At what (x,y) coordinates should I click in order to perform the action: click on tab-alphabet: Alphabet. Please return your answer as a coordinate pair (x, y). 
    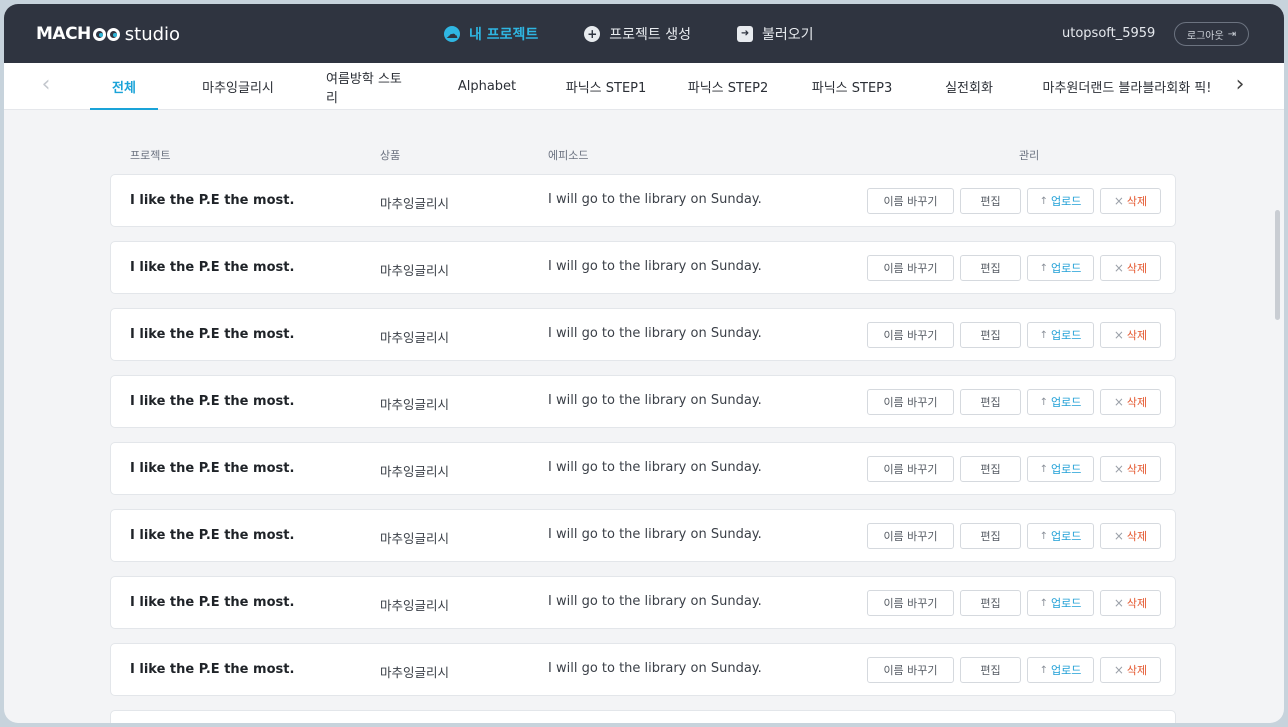
    Looking at the image, I should click on (487, 86).